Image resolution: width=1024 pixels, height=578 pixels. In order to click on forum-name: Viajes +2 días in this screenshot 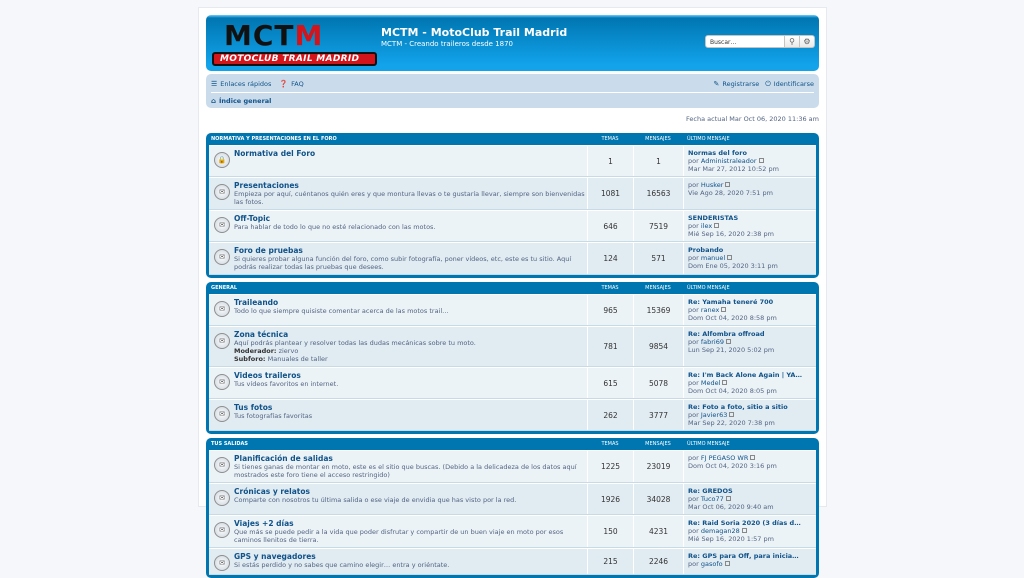, I will do `click(409, 523)`.